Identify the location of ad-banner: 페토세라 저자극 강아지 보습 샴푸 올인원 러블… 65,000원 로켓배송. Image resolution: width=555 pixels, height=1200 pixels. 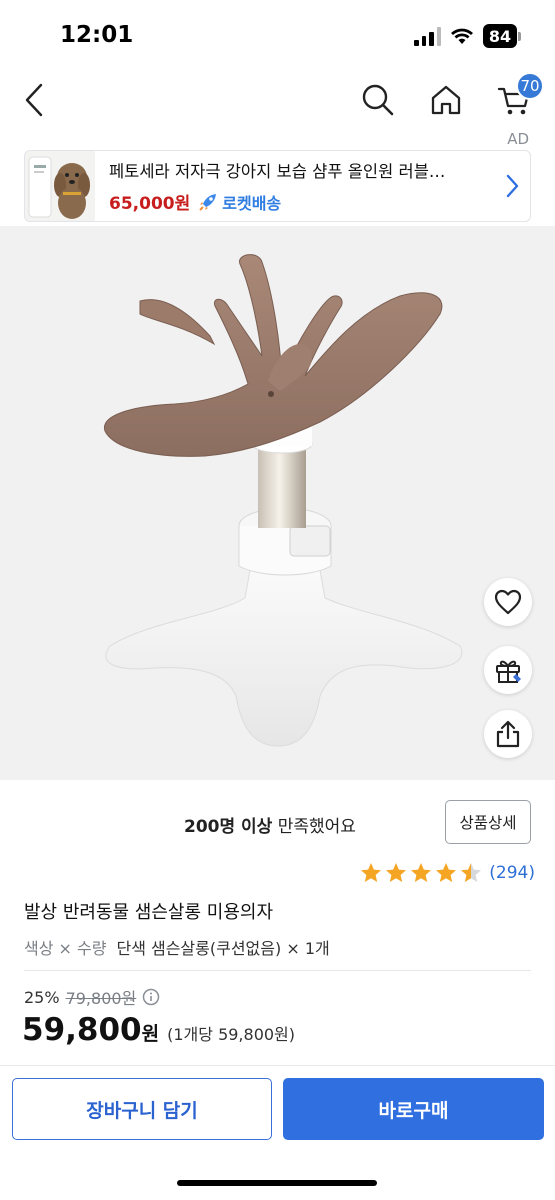
(277, 186).